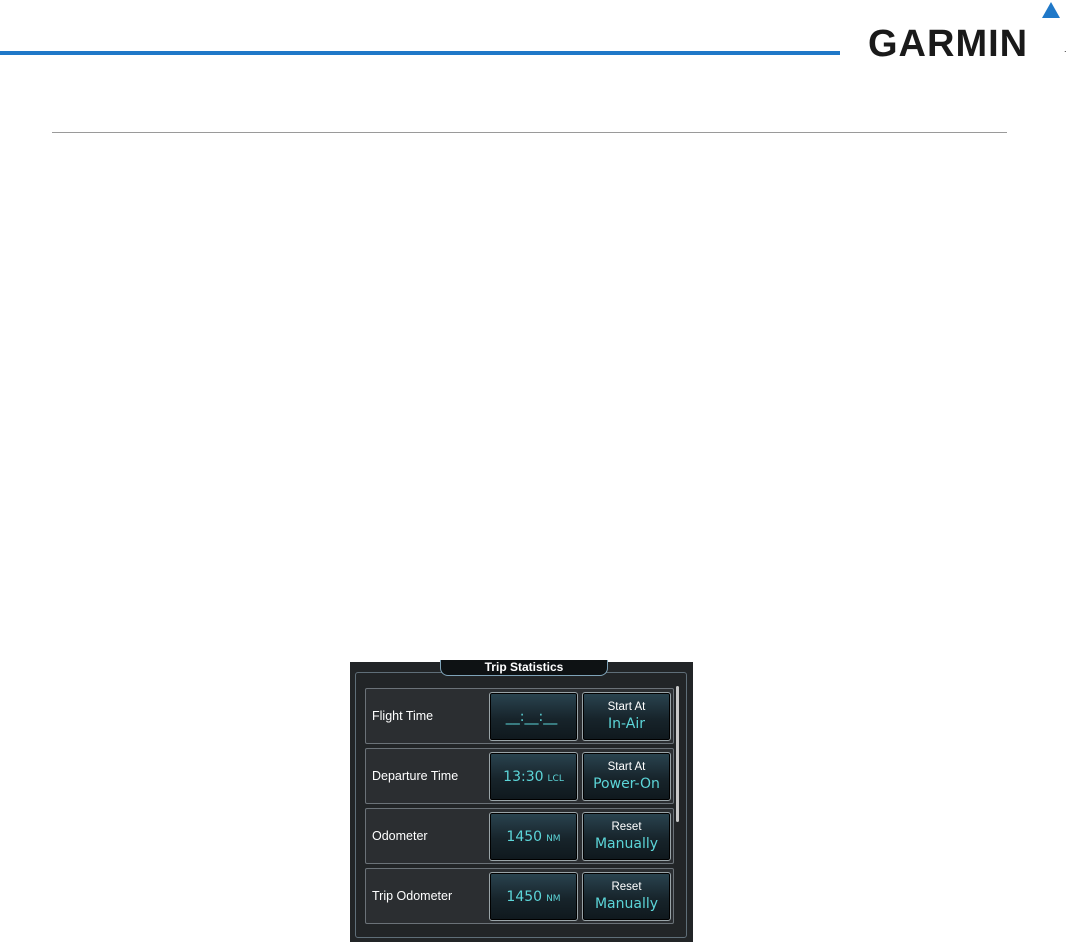  I want to click on section-rule, so click(529, 132).